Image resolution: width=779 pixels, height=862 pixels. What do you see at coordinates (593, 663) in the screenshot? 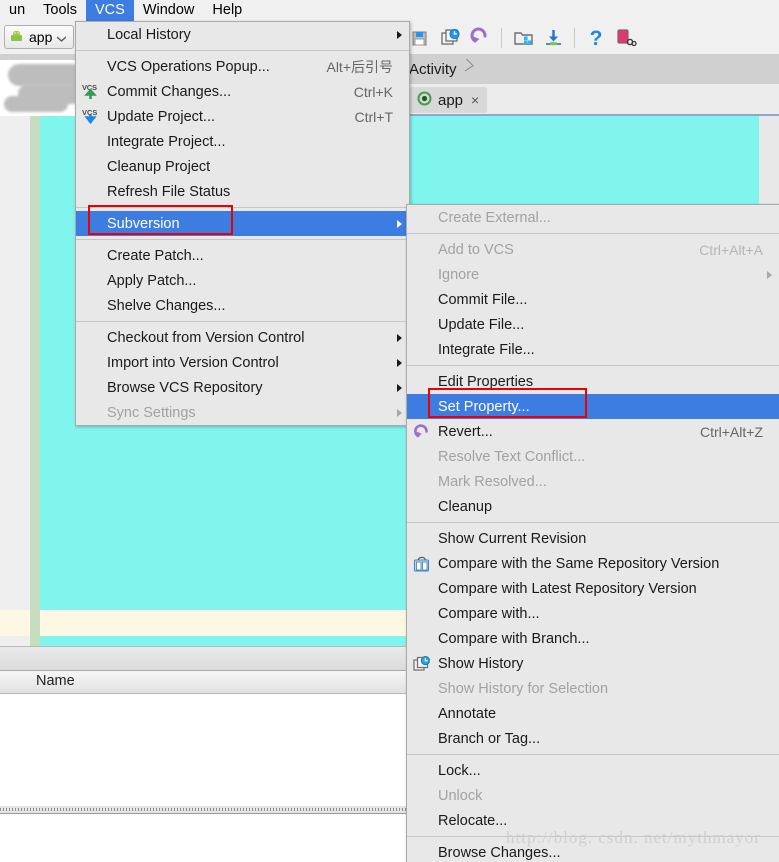
I see `menu-item-show-history: Show History` at bounding box center [593, 663].